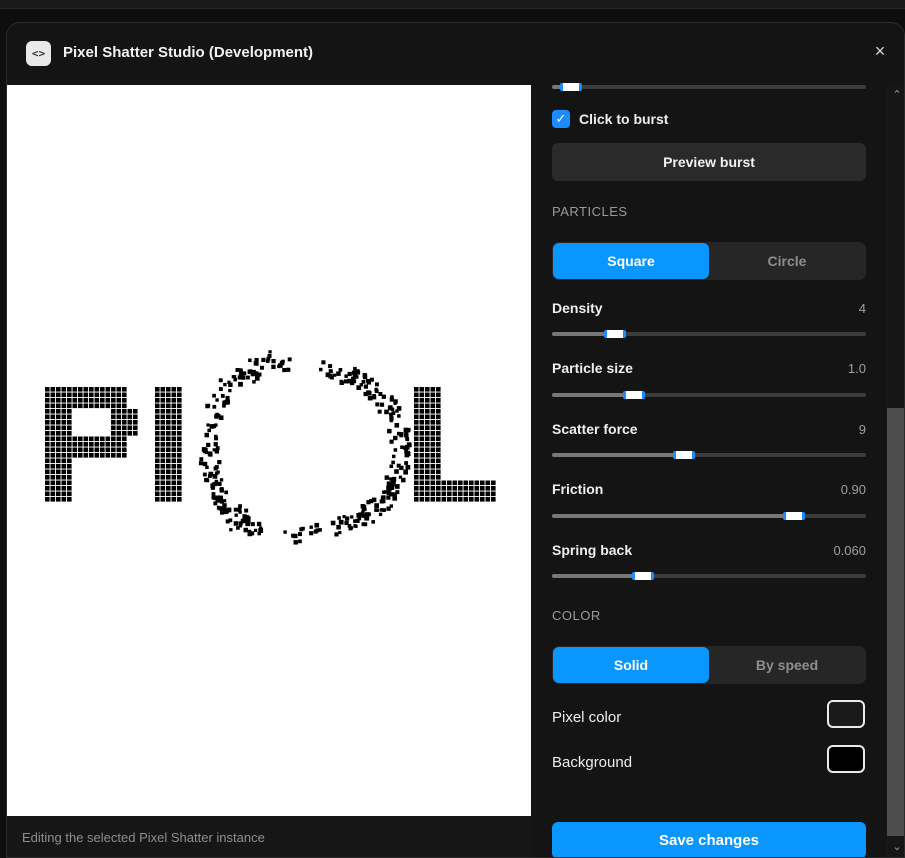 The height and width of the screenshot is (858, 905). What do you see at coordinates (709, 839) in the screenshot?
I see `save-changes-button: Save changes` at bounding box center [709, 839].